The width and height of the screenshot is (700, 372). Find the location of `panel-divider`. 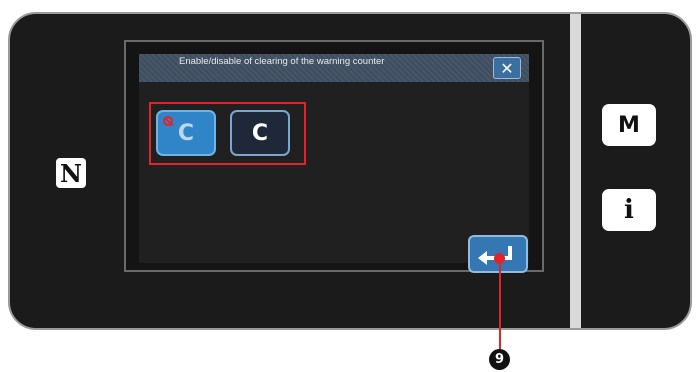

panel-divider is located at coordinates (575, 171).